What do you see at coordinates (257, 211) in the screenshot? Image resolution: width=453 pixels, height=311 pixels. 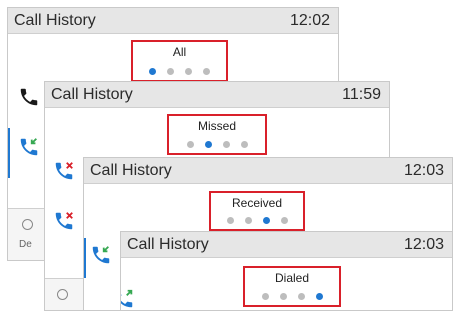 I see `filter-selector-received: Received` at bounding box center [257, 211].